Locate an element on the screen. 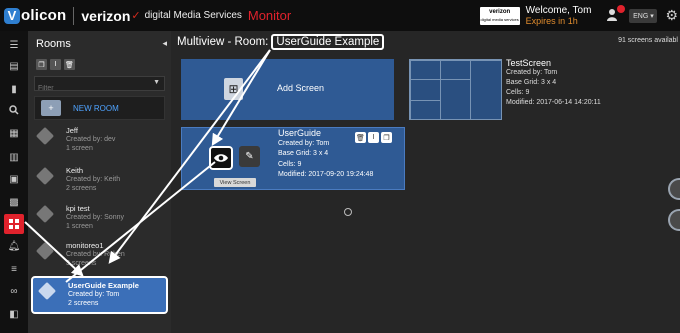 Image resolution: width=680 pixels, height=333 pixels. copy-screen-icon: ❐ is located at coordinates (386, 137).